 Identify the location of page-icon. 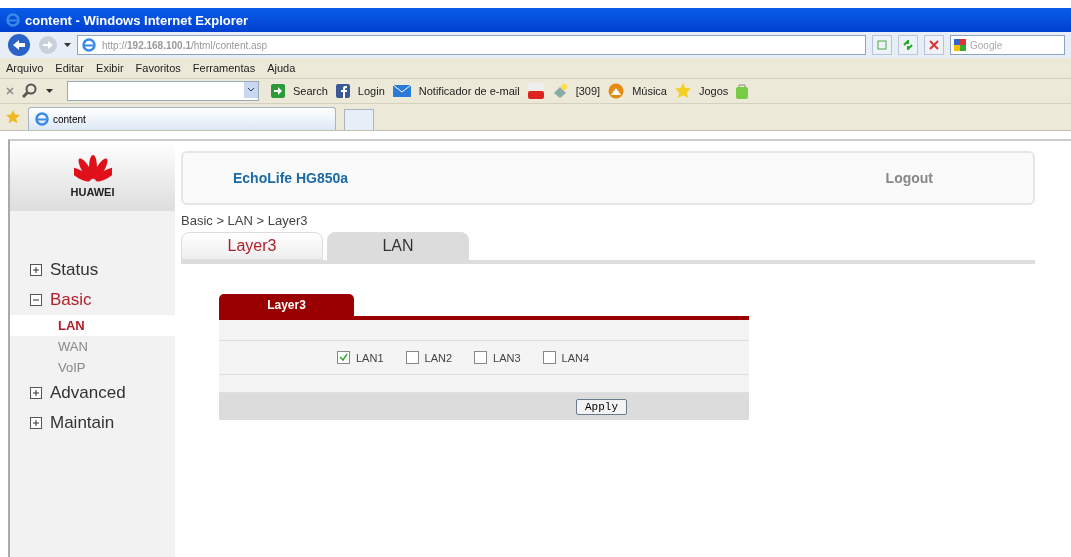
(882, 45).